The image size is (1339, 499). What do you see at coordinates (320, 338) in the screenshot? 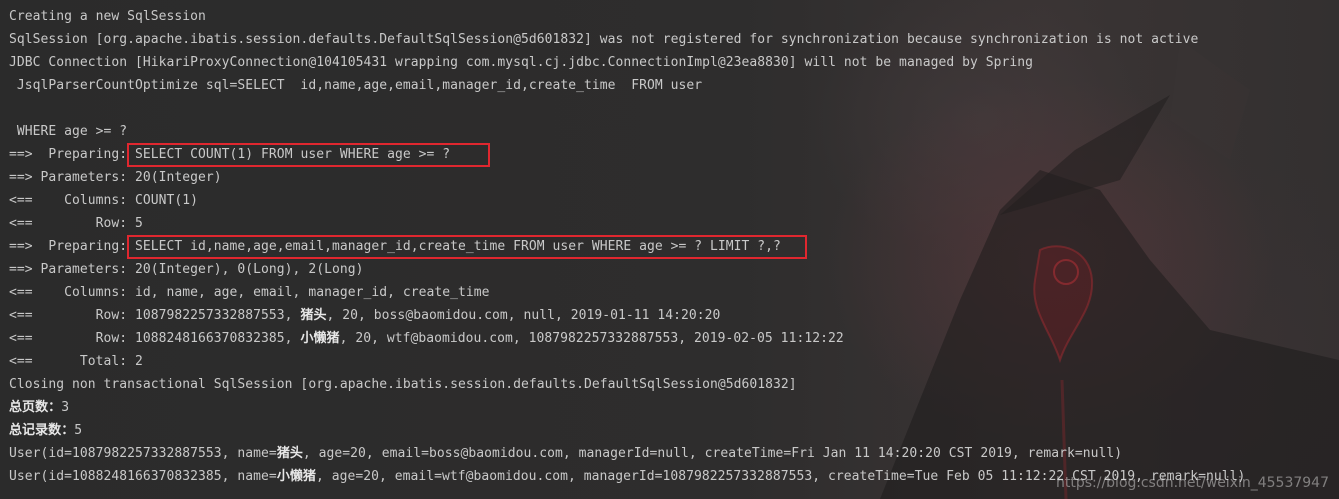
I see `row-name: 小懒猪` at bounding box center [320, 338].